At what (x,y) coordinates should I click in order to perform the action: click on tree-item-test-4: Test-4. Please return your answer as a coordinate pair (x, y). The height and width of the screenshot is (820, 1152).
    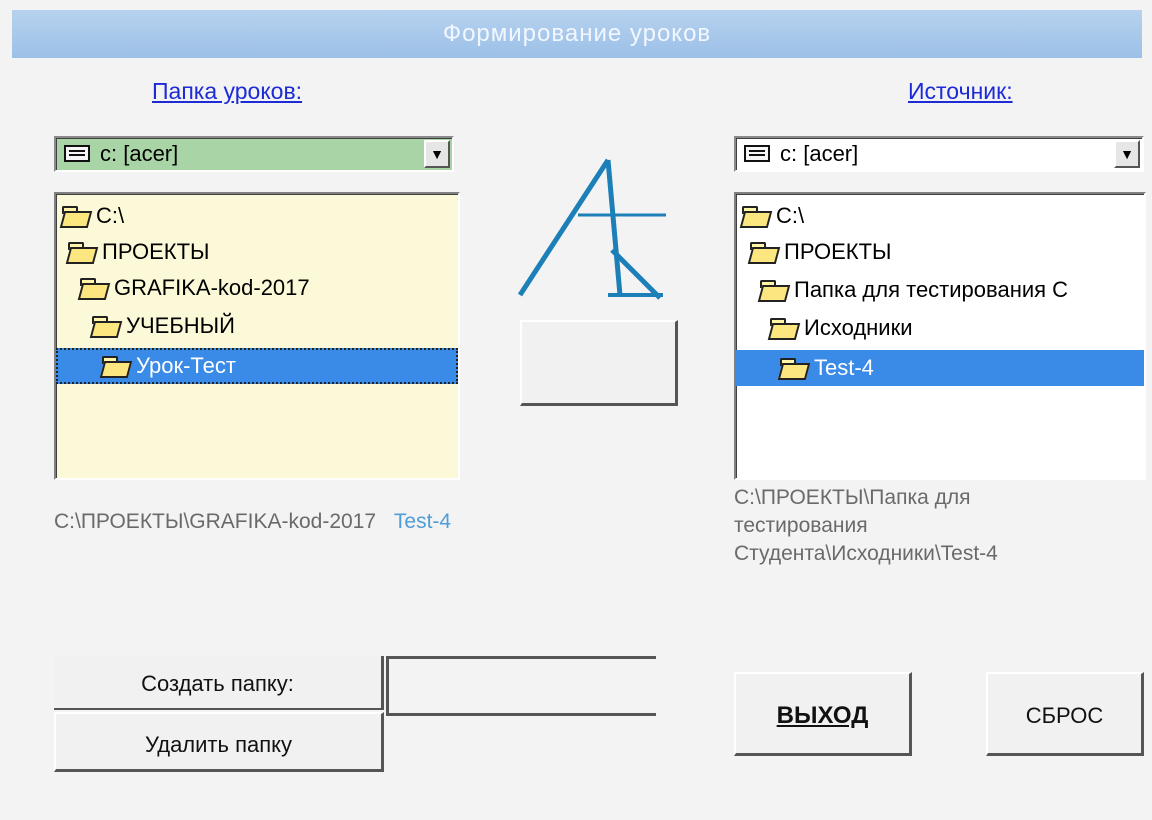
    Looking at the image, I should click on (940, 368).